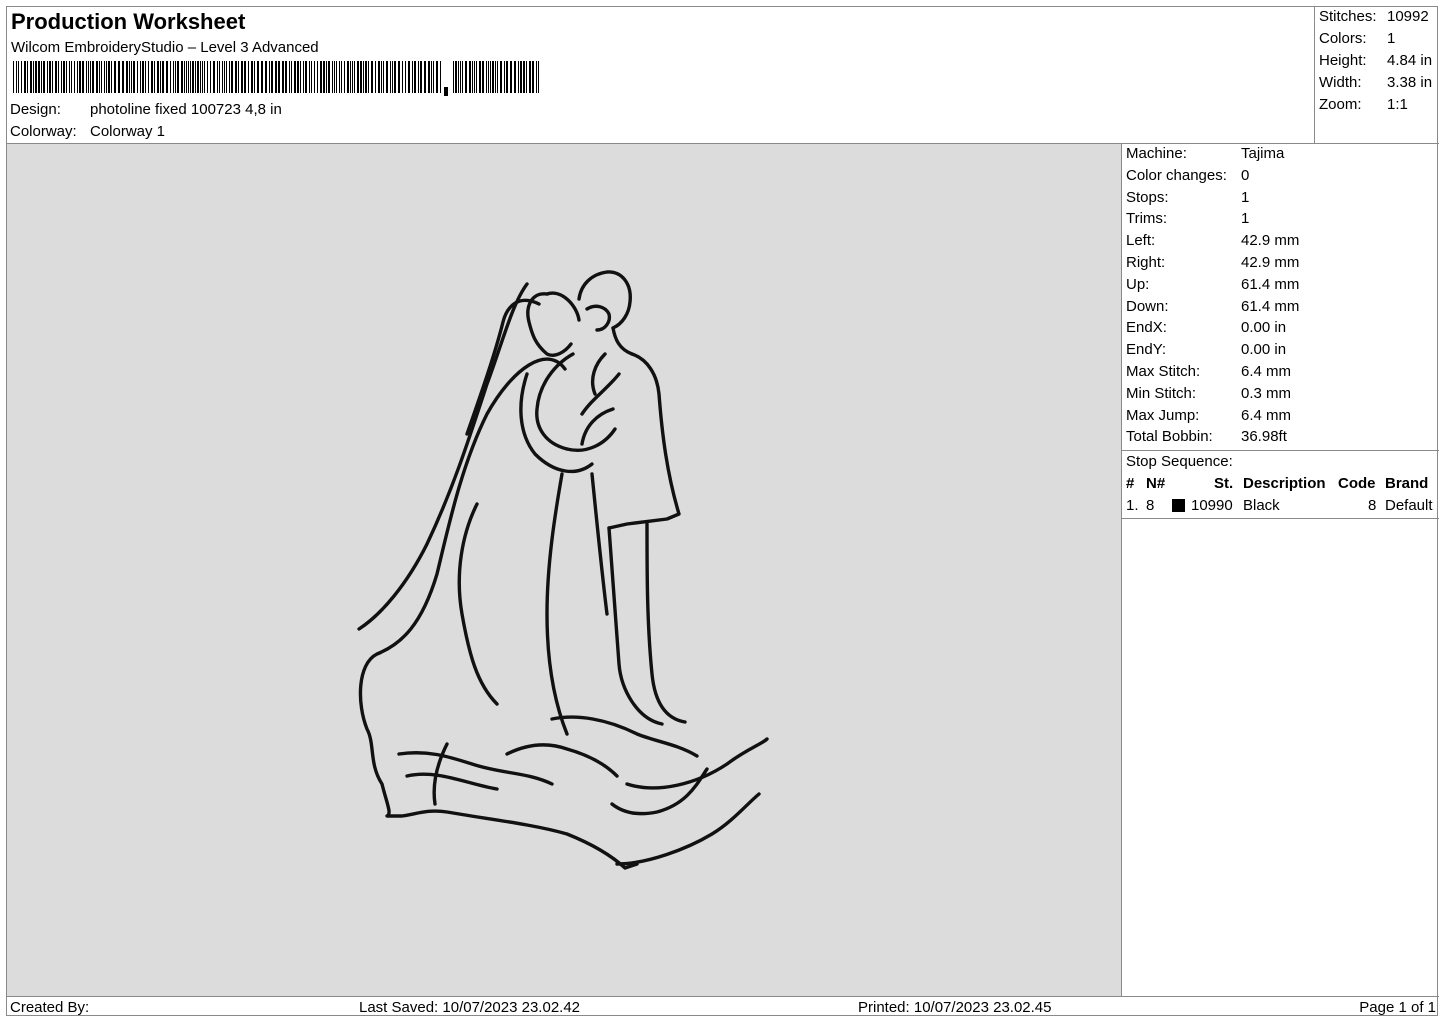 This screenshot has height=1021, width=1445. What do you see at coordinates (1156, 153) in the screenshot?
I see `info-label: Machine:` at bounding box center [1156, 153].